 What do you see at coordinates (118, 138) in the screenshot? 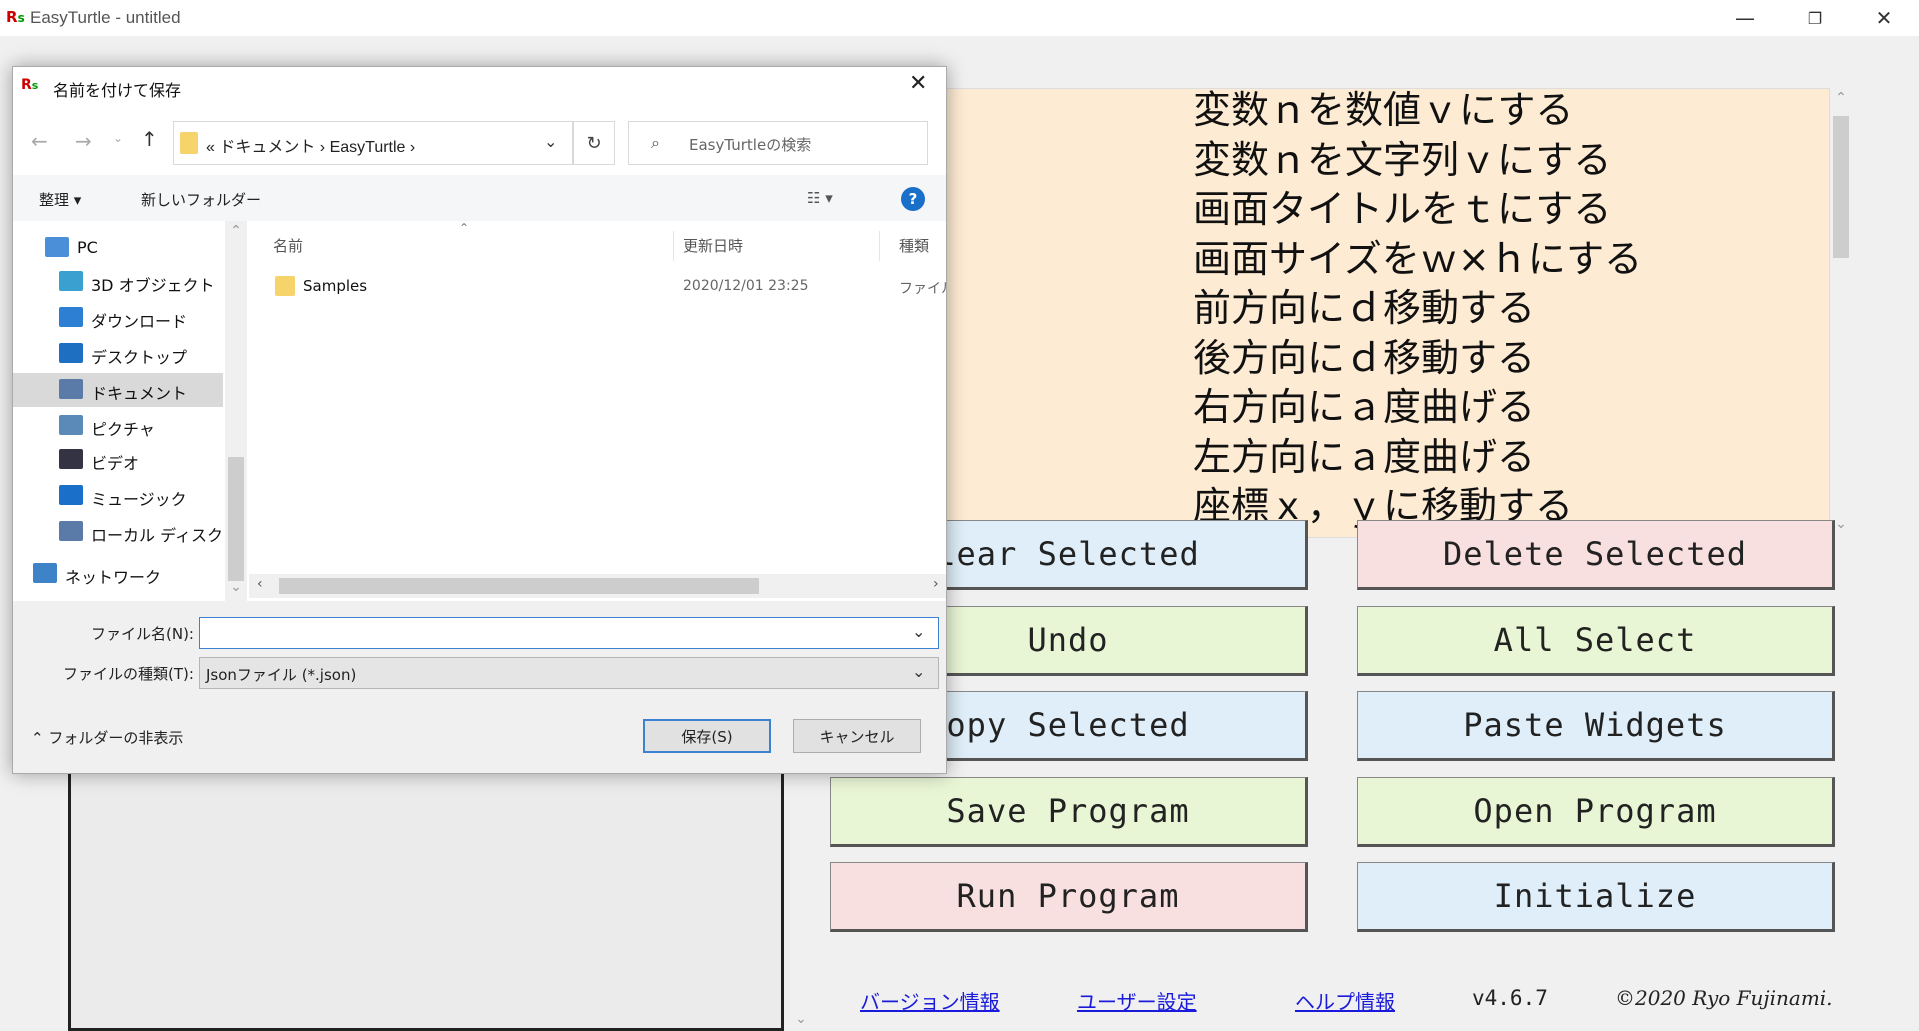
I see `recent-chevron-icon: ⌄` at bounding box center [118, 138].